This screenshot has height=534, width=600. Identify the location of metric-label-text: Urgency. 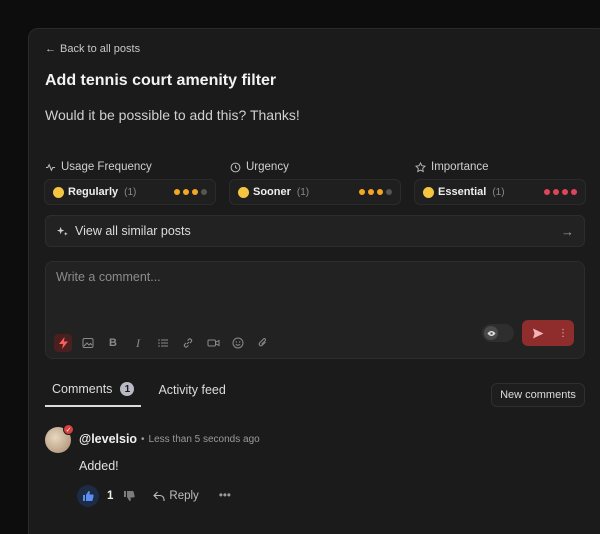
(267, 167).